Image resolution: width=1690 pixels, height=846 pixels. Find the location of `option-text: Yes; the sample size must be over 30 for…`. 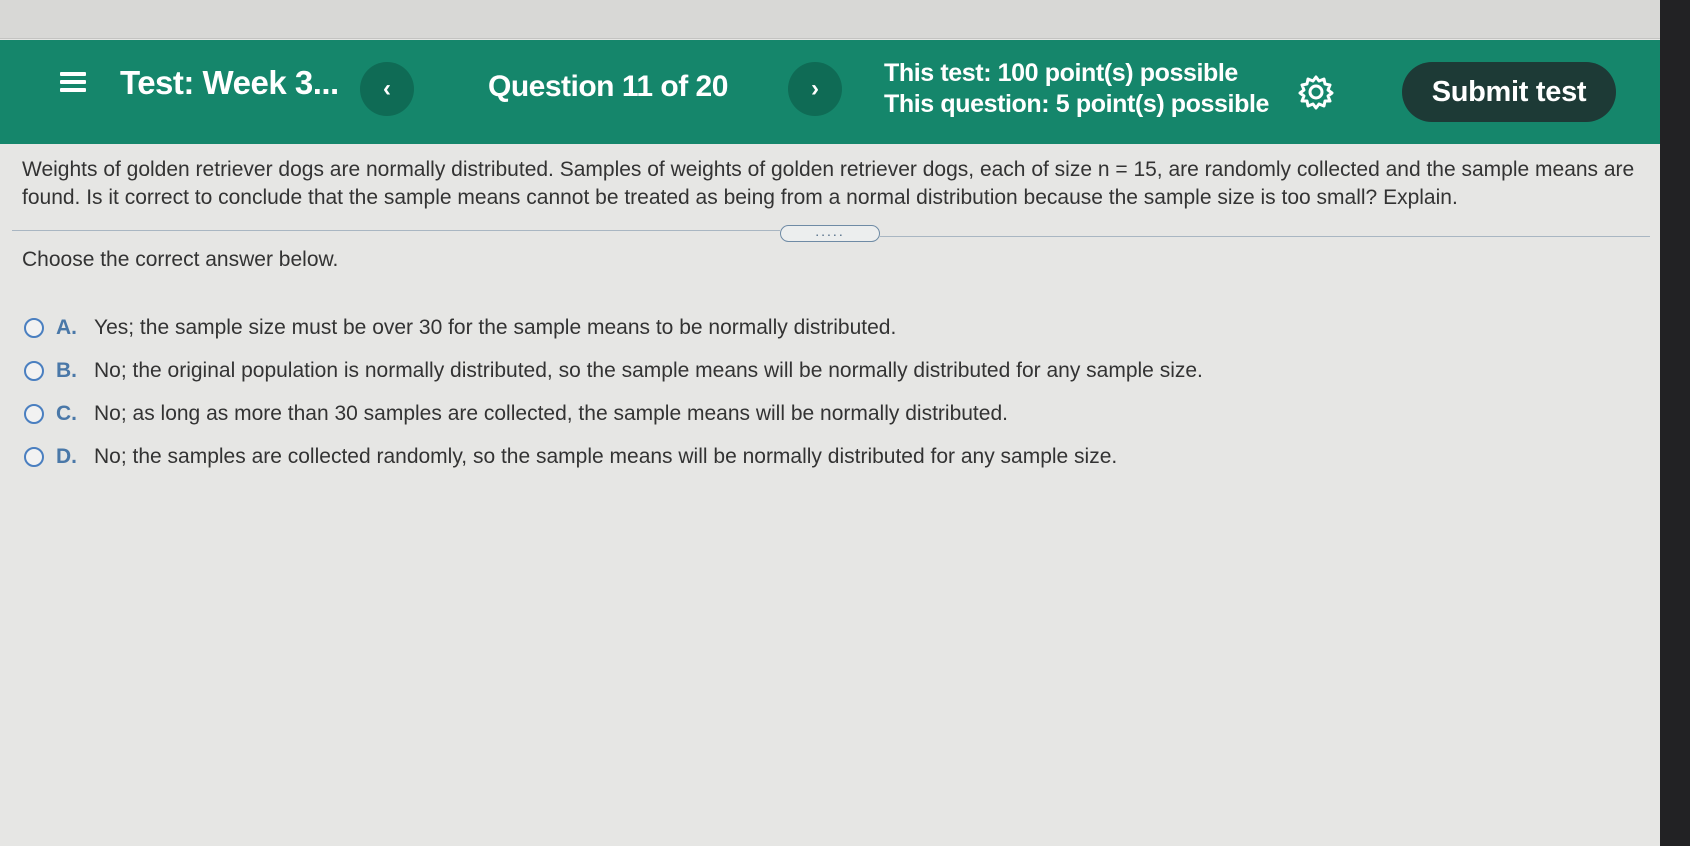

option-text: Yes; the sample size must be over 30 for… is located at coordinates (495, 327).